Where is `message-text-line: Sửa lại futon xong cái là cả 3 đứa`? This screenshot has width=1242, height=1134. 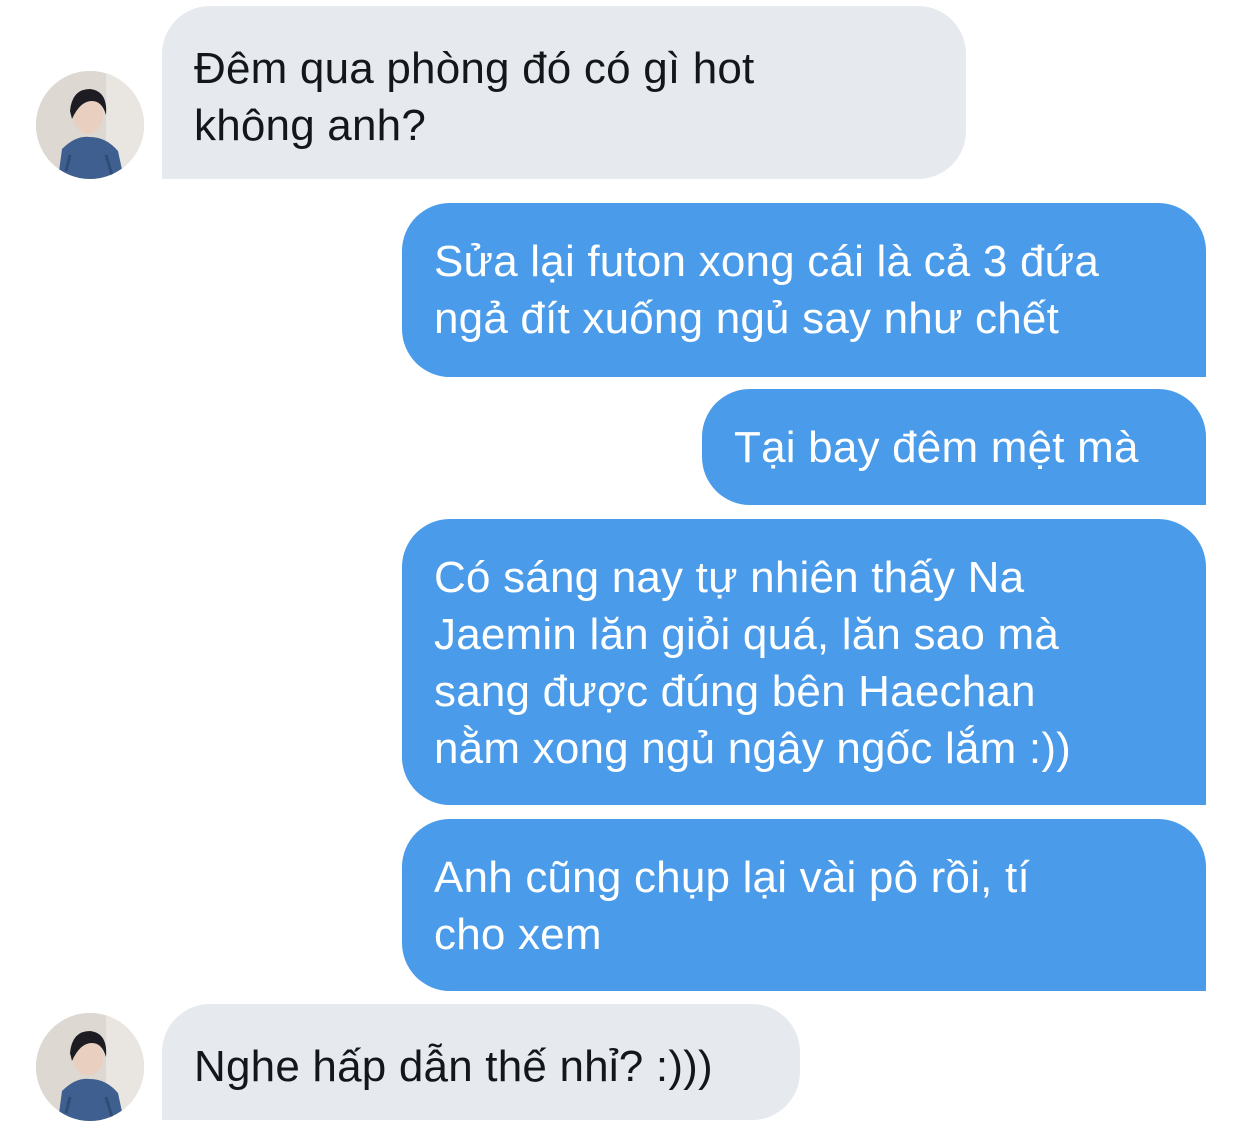
message-text-line: Sửa lại futon xong cái là cả 3 đứa is located at coordinates (766, 261).